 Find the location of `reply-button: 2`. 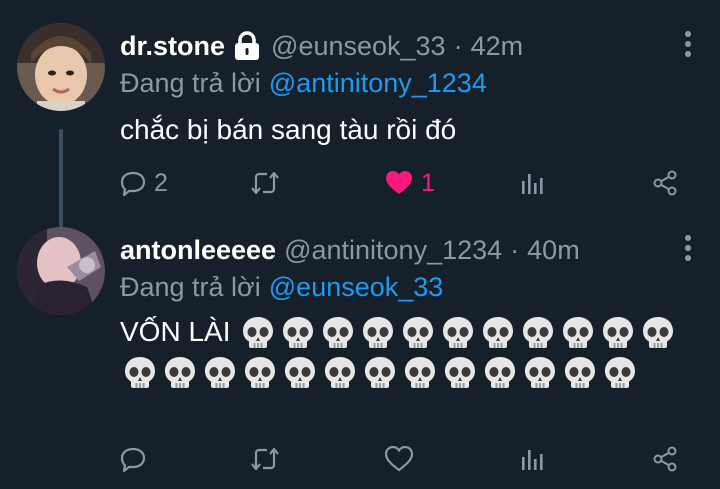

reply-button: 2 is located at coordinates (144, 183).